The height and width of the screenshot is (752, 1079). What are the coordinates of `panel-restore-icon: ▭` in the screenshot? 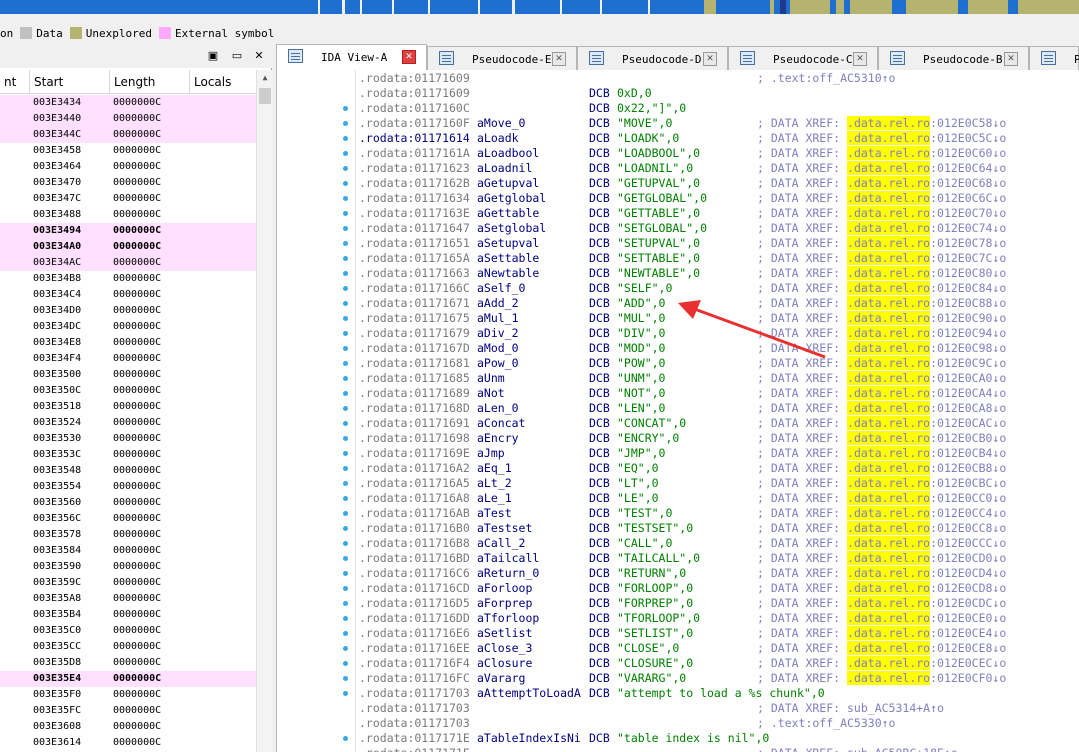 It's located at (237, 56).